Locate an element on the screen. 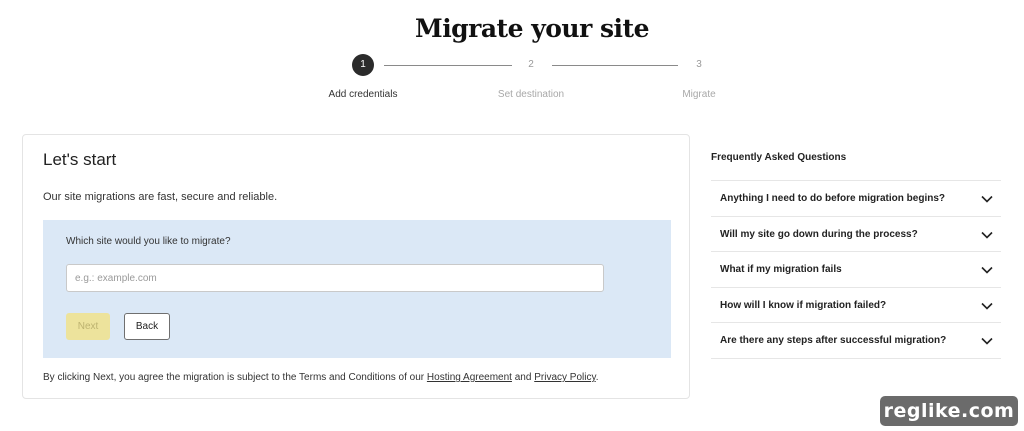 Image resolution: width=1024 pixels, height=431 pixels. faq-item-know-failed: How will I know if migration failed? is located at coordinates (856, 305).